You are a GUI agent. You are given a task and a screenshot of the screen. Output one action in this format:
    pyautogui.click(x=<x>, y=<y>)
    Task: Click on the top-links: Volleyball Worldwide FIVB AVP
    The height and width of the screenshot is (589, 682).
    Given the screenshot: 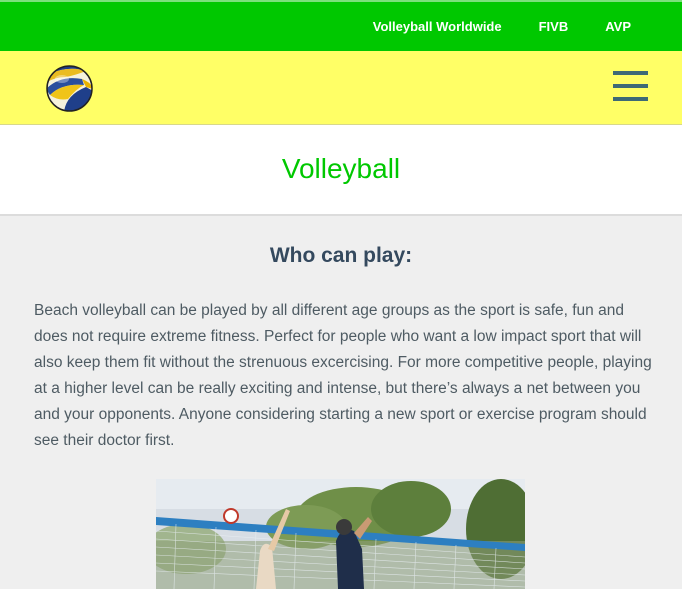 What is the action you would take?
    pyautogui.click(x=527, y=26)
    